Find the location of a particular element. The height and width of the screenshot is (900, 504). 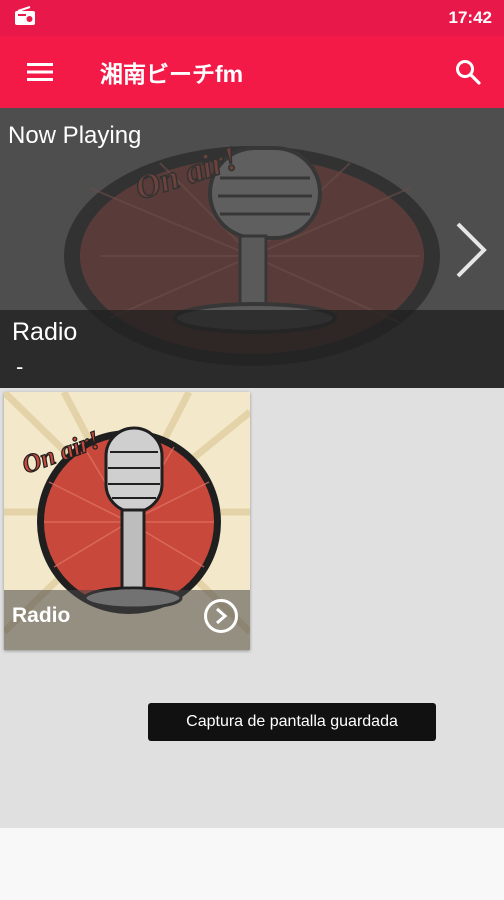

now-playing-subtitle: - is located at coordinates (20, 366).